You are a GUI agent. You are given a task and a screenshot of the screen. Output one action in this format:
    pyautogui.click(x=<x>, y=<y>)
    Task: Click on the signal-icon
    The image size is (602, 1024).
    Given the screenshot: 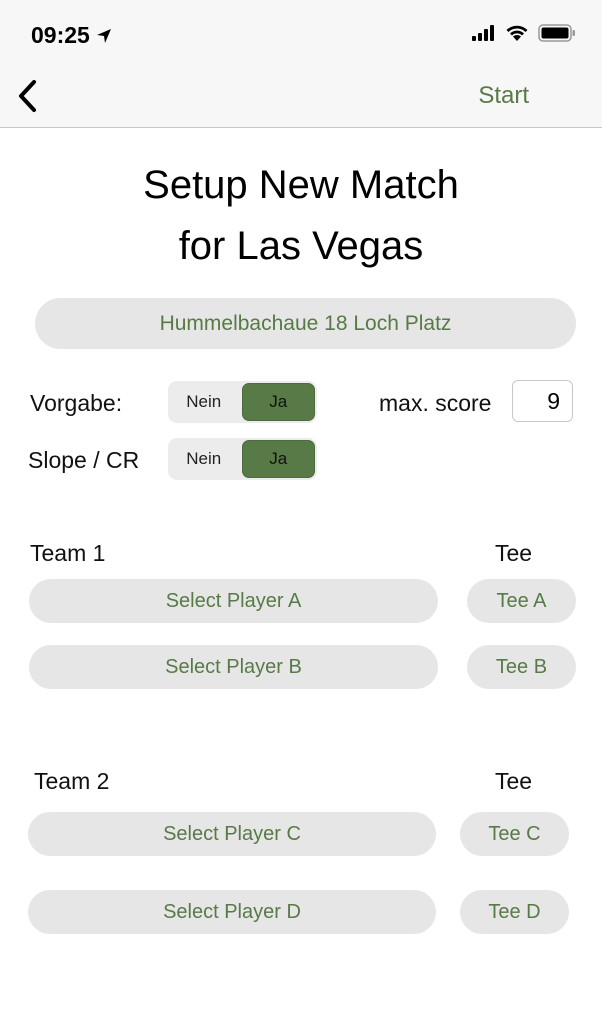 What is the action you would take?
    pyautogui.click(x=483, y=33)
    